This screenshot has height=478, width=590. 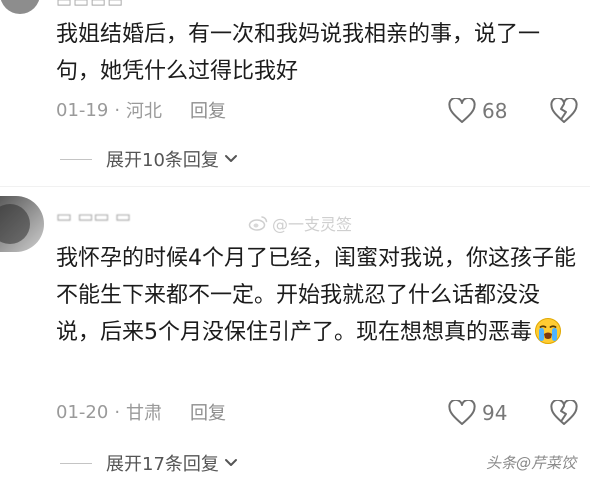 What do you see at coordinates (531, 463) in the screenshot?
I see `watermark-bottom: 头条@芹菜饺` at bounding box center [531, 463].